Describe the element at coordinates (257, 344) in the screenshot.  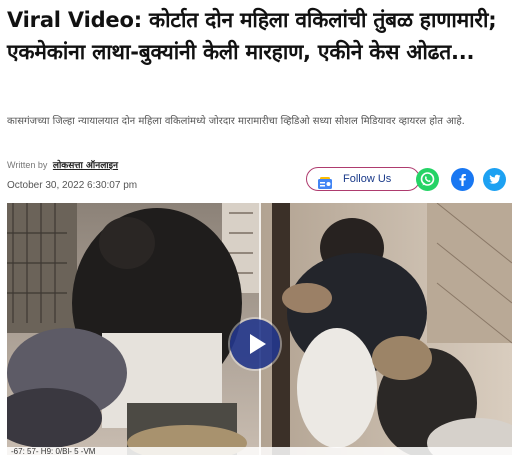
I see `play-icon` at that location.